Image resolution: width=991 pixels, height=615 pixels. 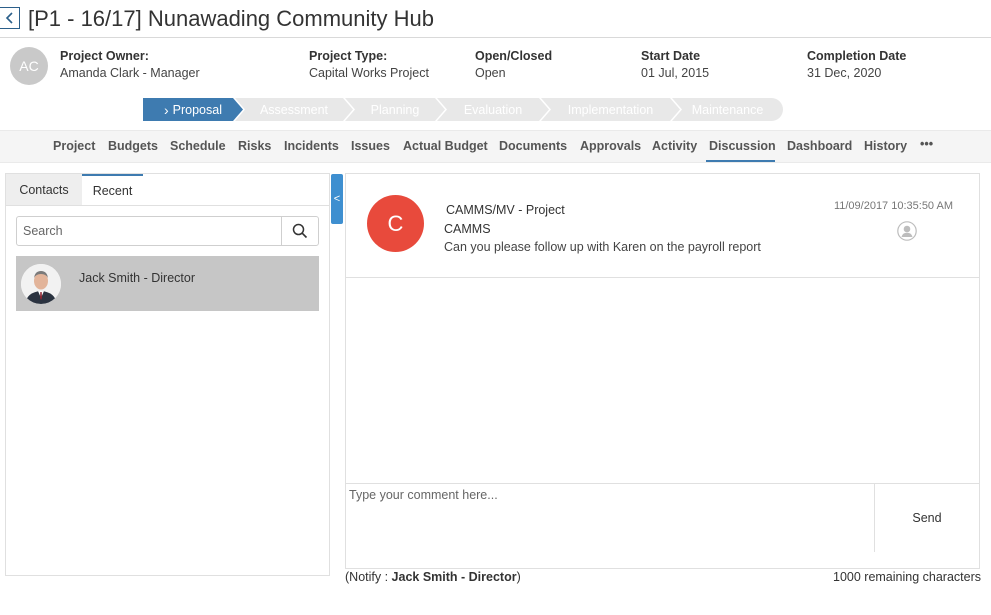 I want to click on meta-value: Amanda Clark - Manager, so click(x=130, y=73).